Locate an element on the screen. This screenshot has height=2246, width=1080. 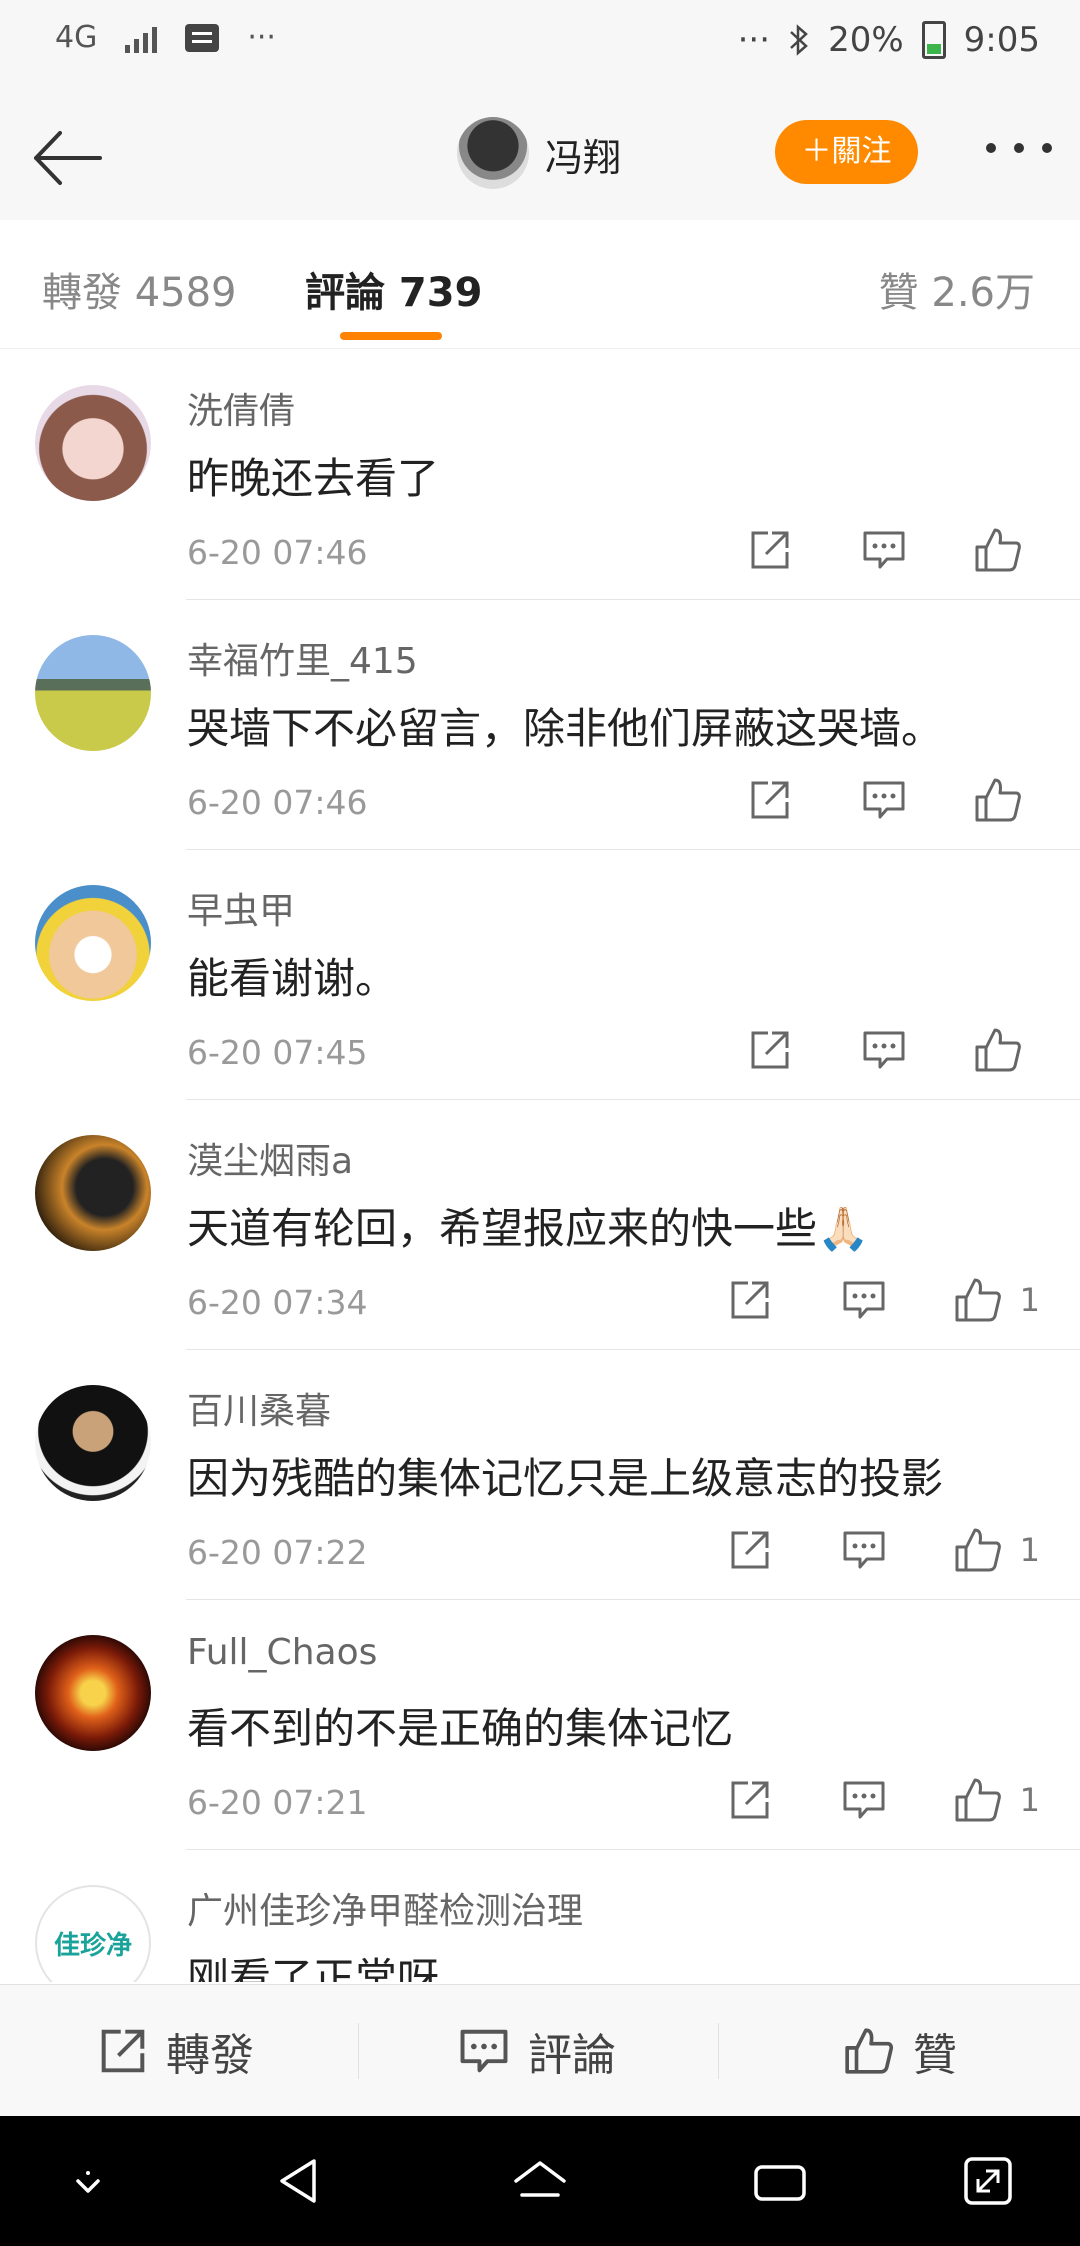
like-button: 贊 is located at coordinates (900, 2051).